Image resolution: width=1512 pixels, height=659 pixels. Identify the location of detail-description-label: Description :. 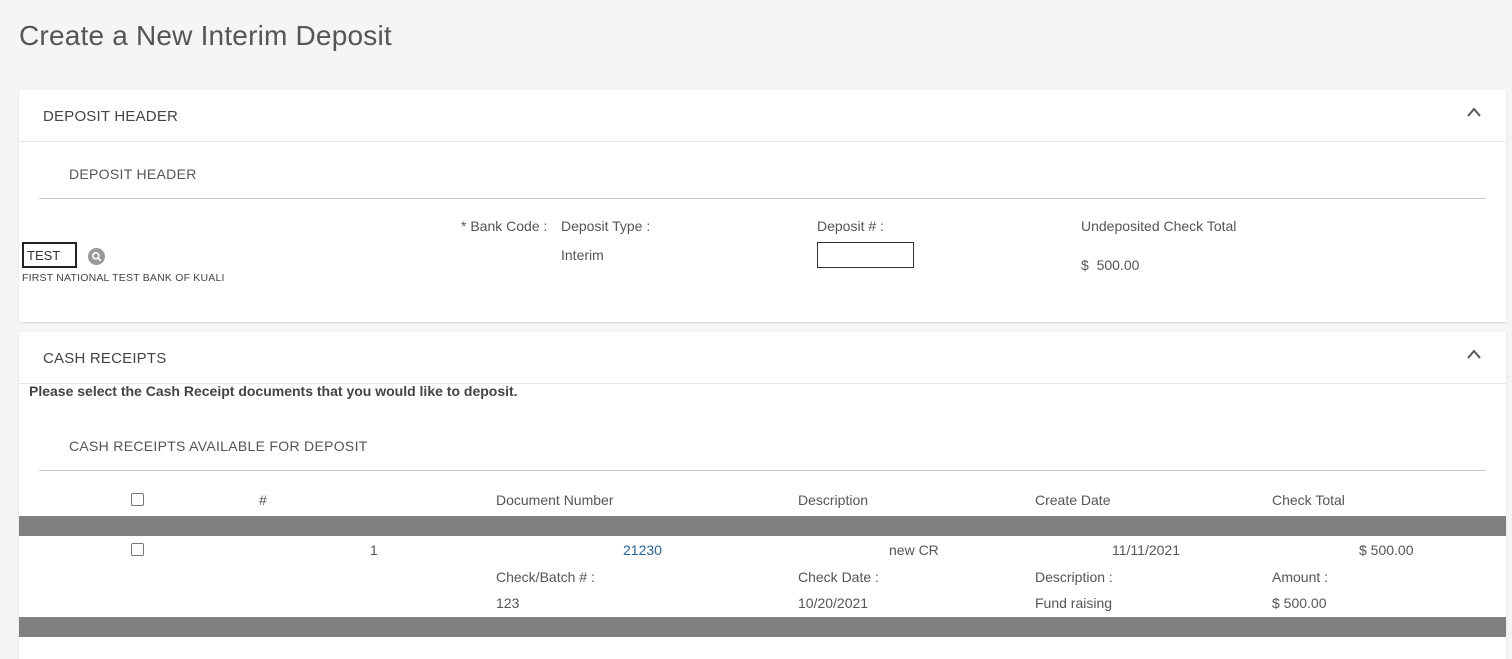
(1074, 577).